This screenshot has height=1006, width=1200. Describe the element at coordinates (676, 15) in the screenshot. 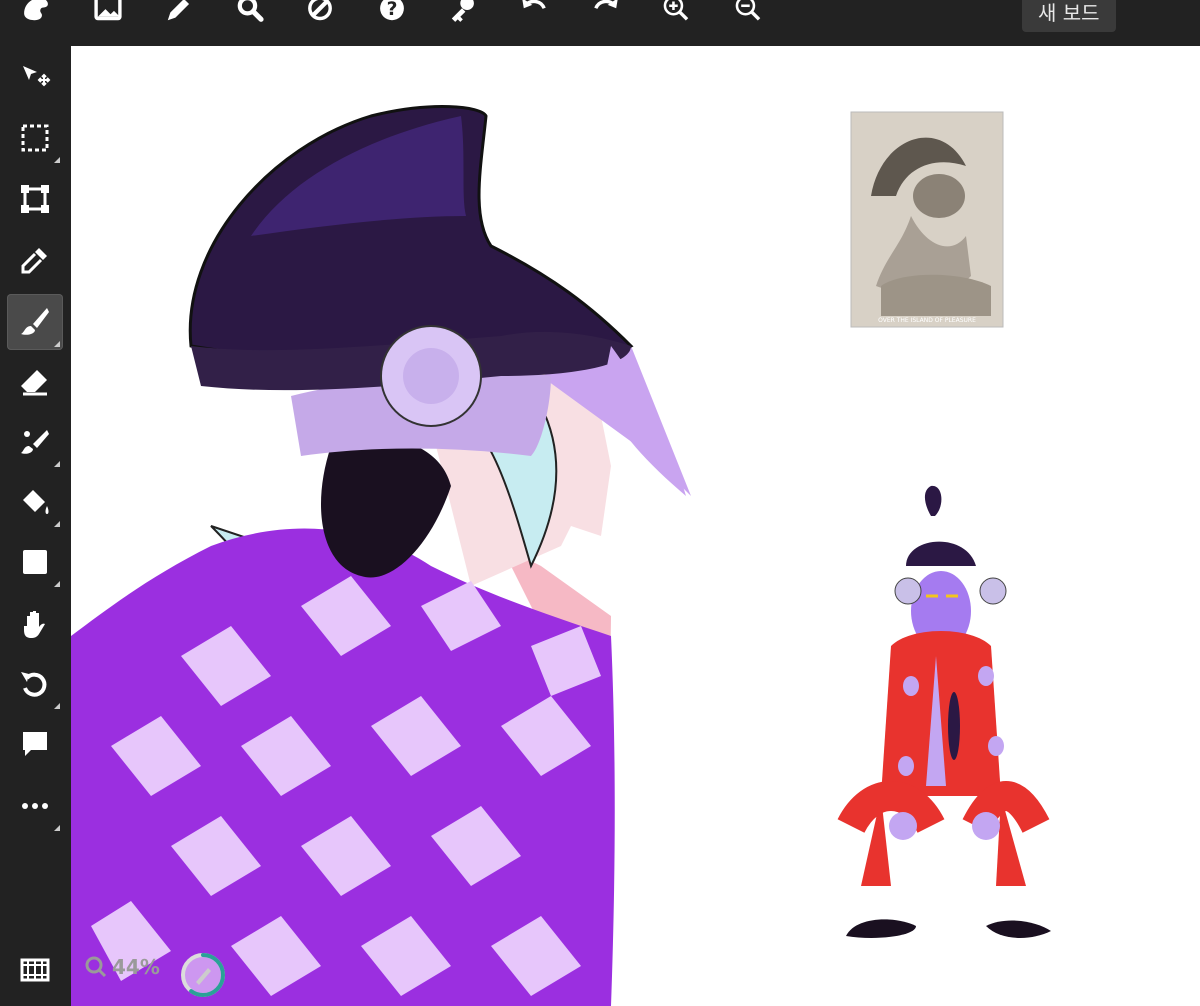

I see `zoom-in-icon` at that location.